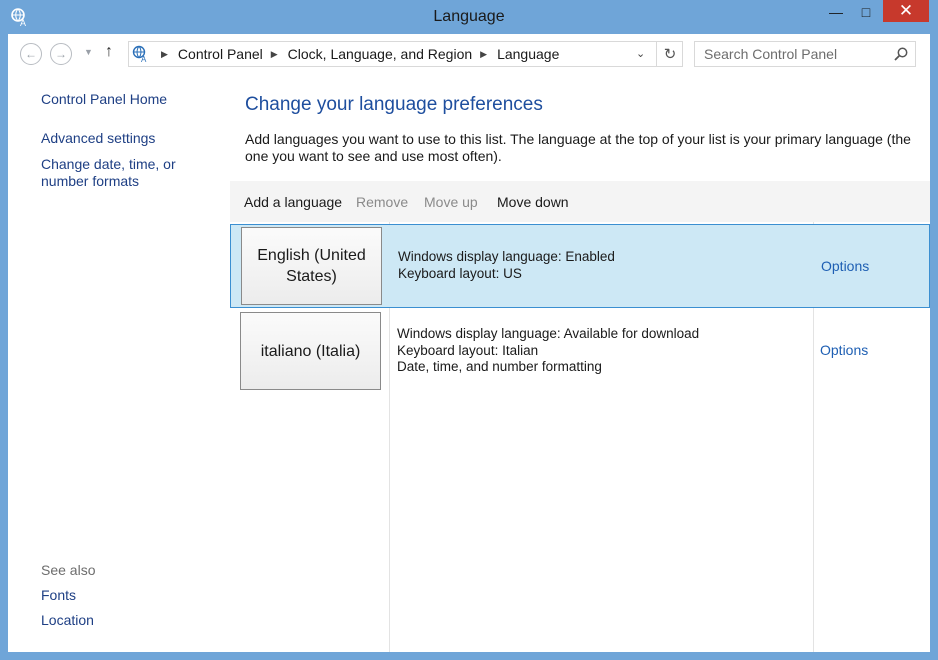 The height and width of the screenshot is (660, 938). I want to click on svg-text: A, so click(144, 59).